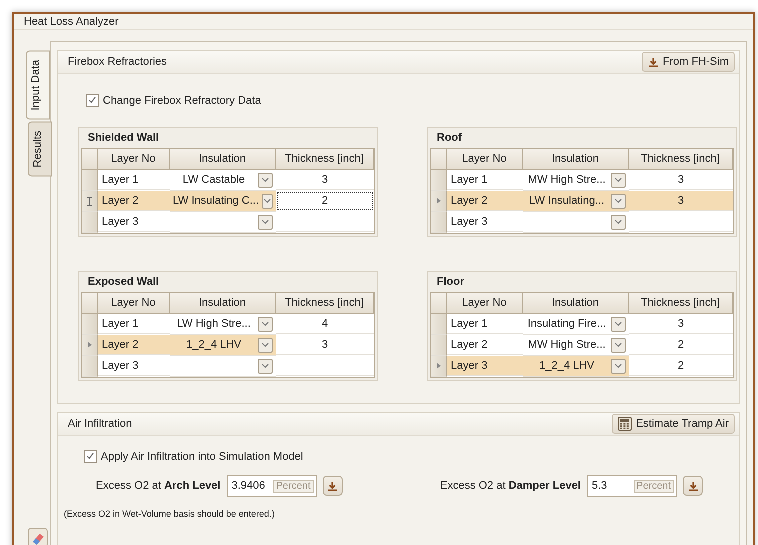 This screenshot has width=758, height=545. What do you see at coordinates (71, 22) in the screenshot?
I see `window-title: Heat Loss Analyzer` at bounding box center [71, 22].